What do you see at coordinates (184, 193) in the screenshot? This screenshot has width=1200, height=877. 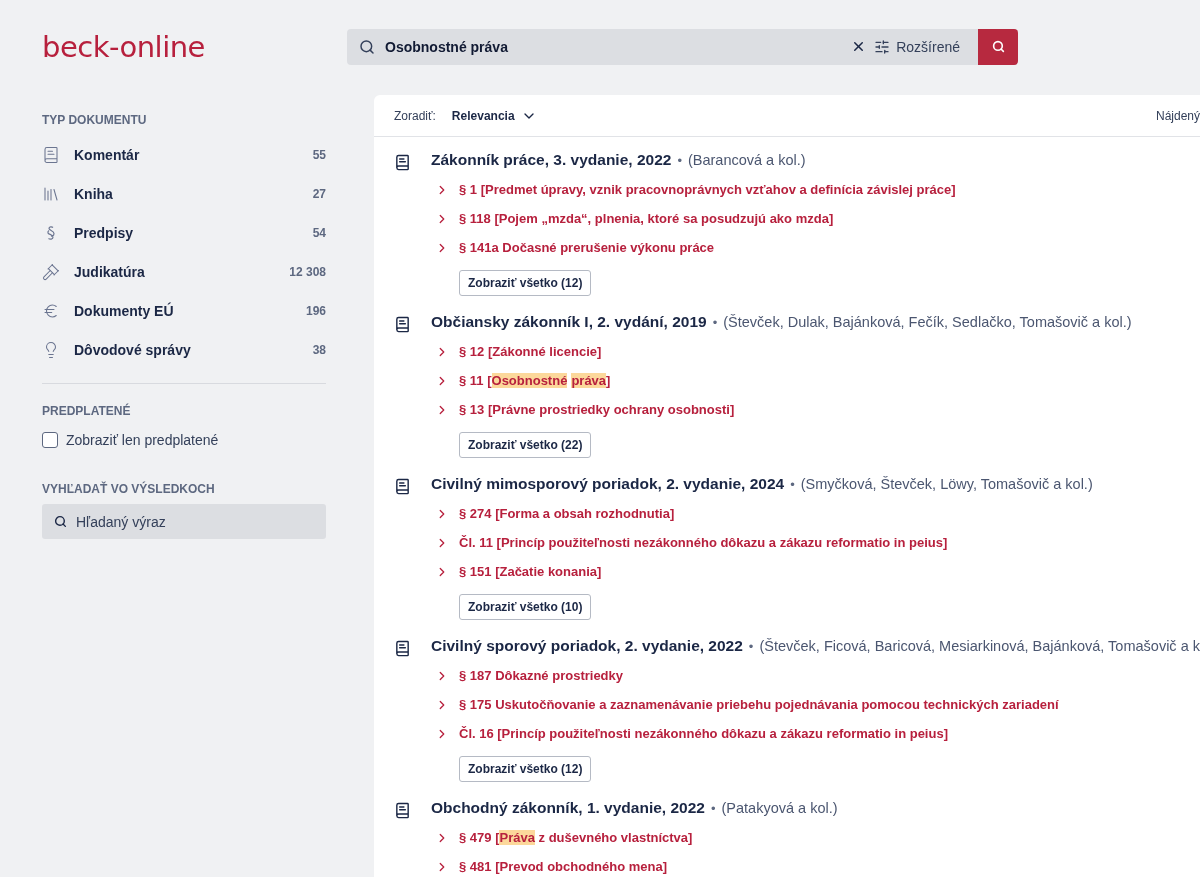 I see `filter-item: Kniha 27` at bounding box center [184, 193].